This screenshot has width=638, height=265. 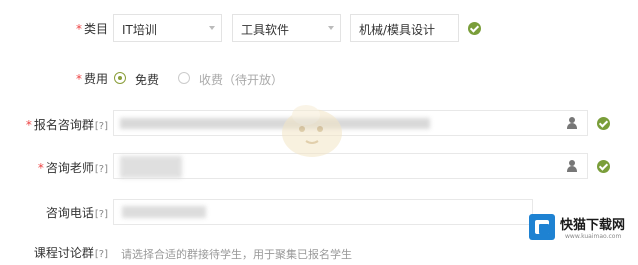 What do you see at coordinates (70, 253) in the screenshot?
I see `course-group-label: 课程讨论群[?]` at bounding box center [70, 253].